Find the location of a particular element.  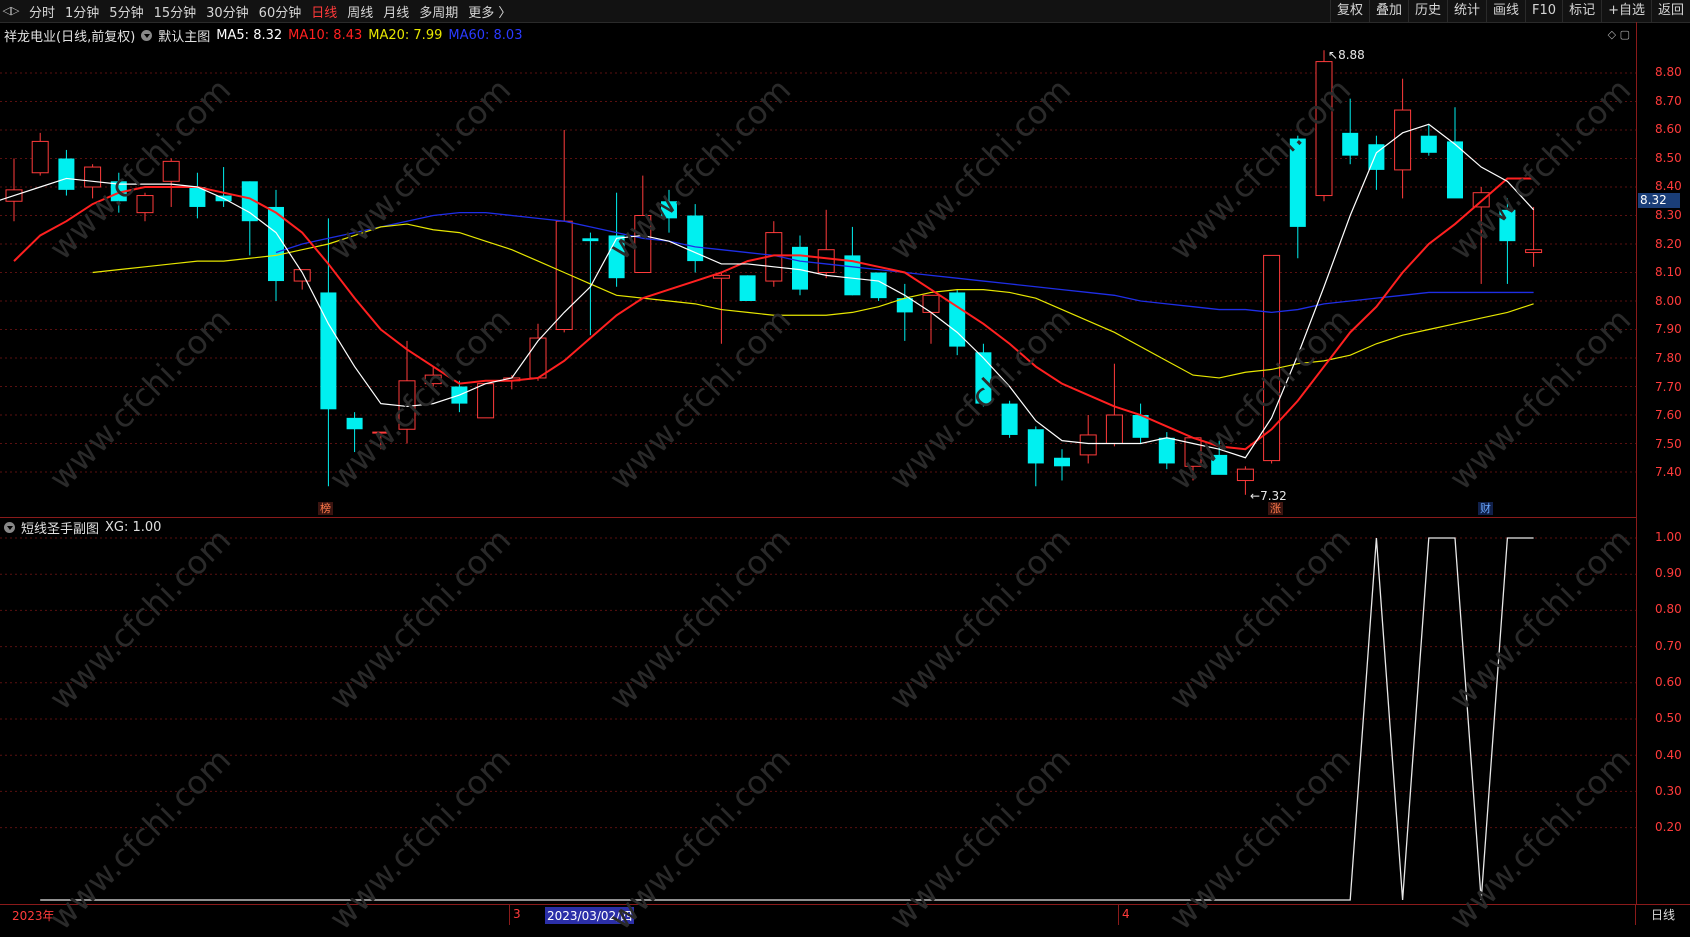

sub-tick: 0.40 is located at coordinates (1668, 755).